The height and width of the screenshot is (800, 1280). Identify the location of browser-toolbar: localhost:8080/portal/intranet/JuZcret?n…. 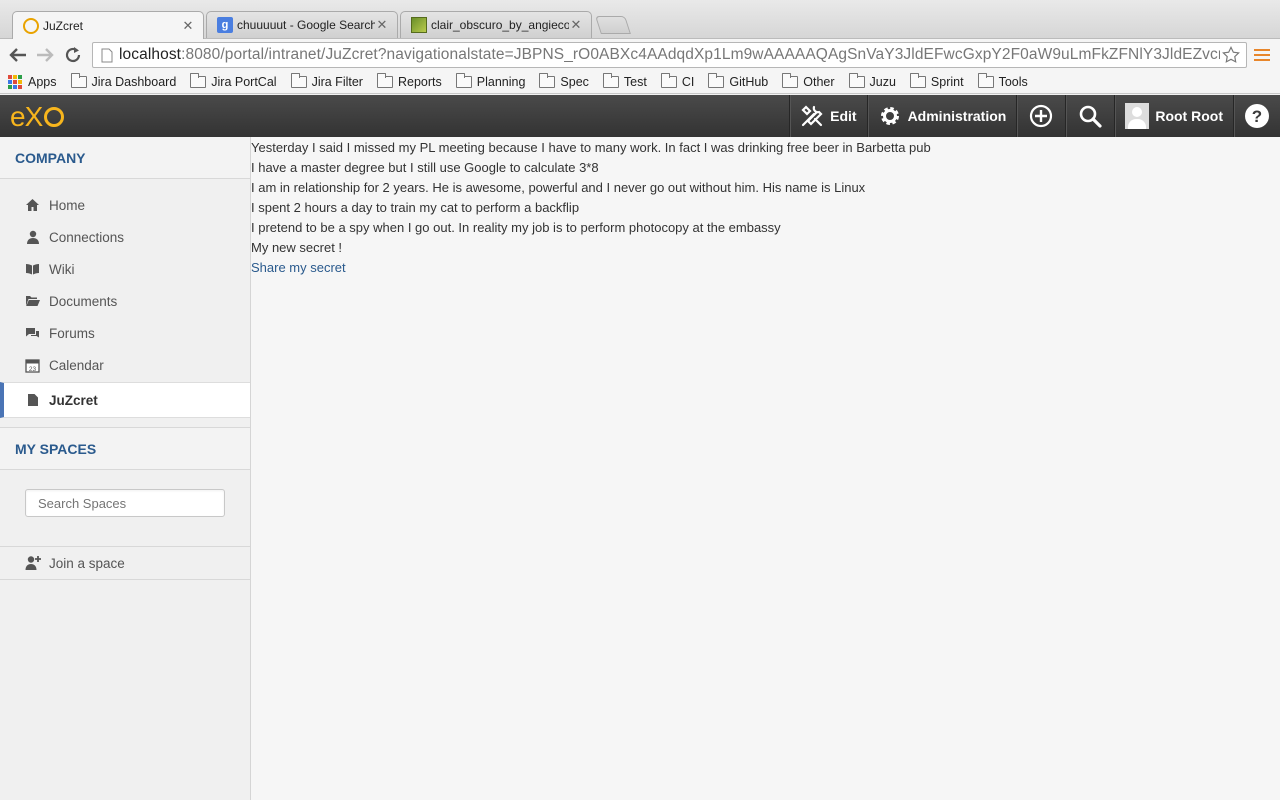
(640, 54).